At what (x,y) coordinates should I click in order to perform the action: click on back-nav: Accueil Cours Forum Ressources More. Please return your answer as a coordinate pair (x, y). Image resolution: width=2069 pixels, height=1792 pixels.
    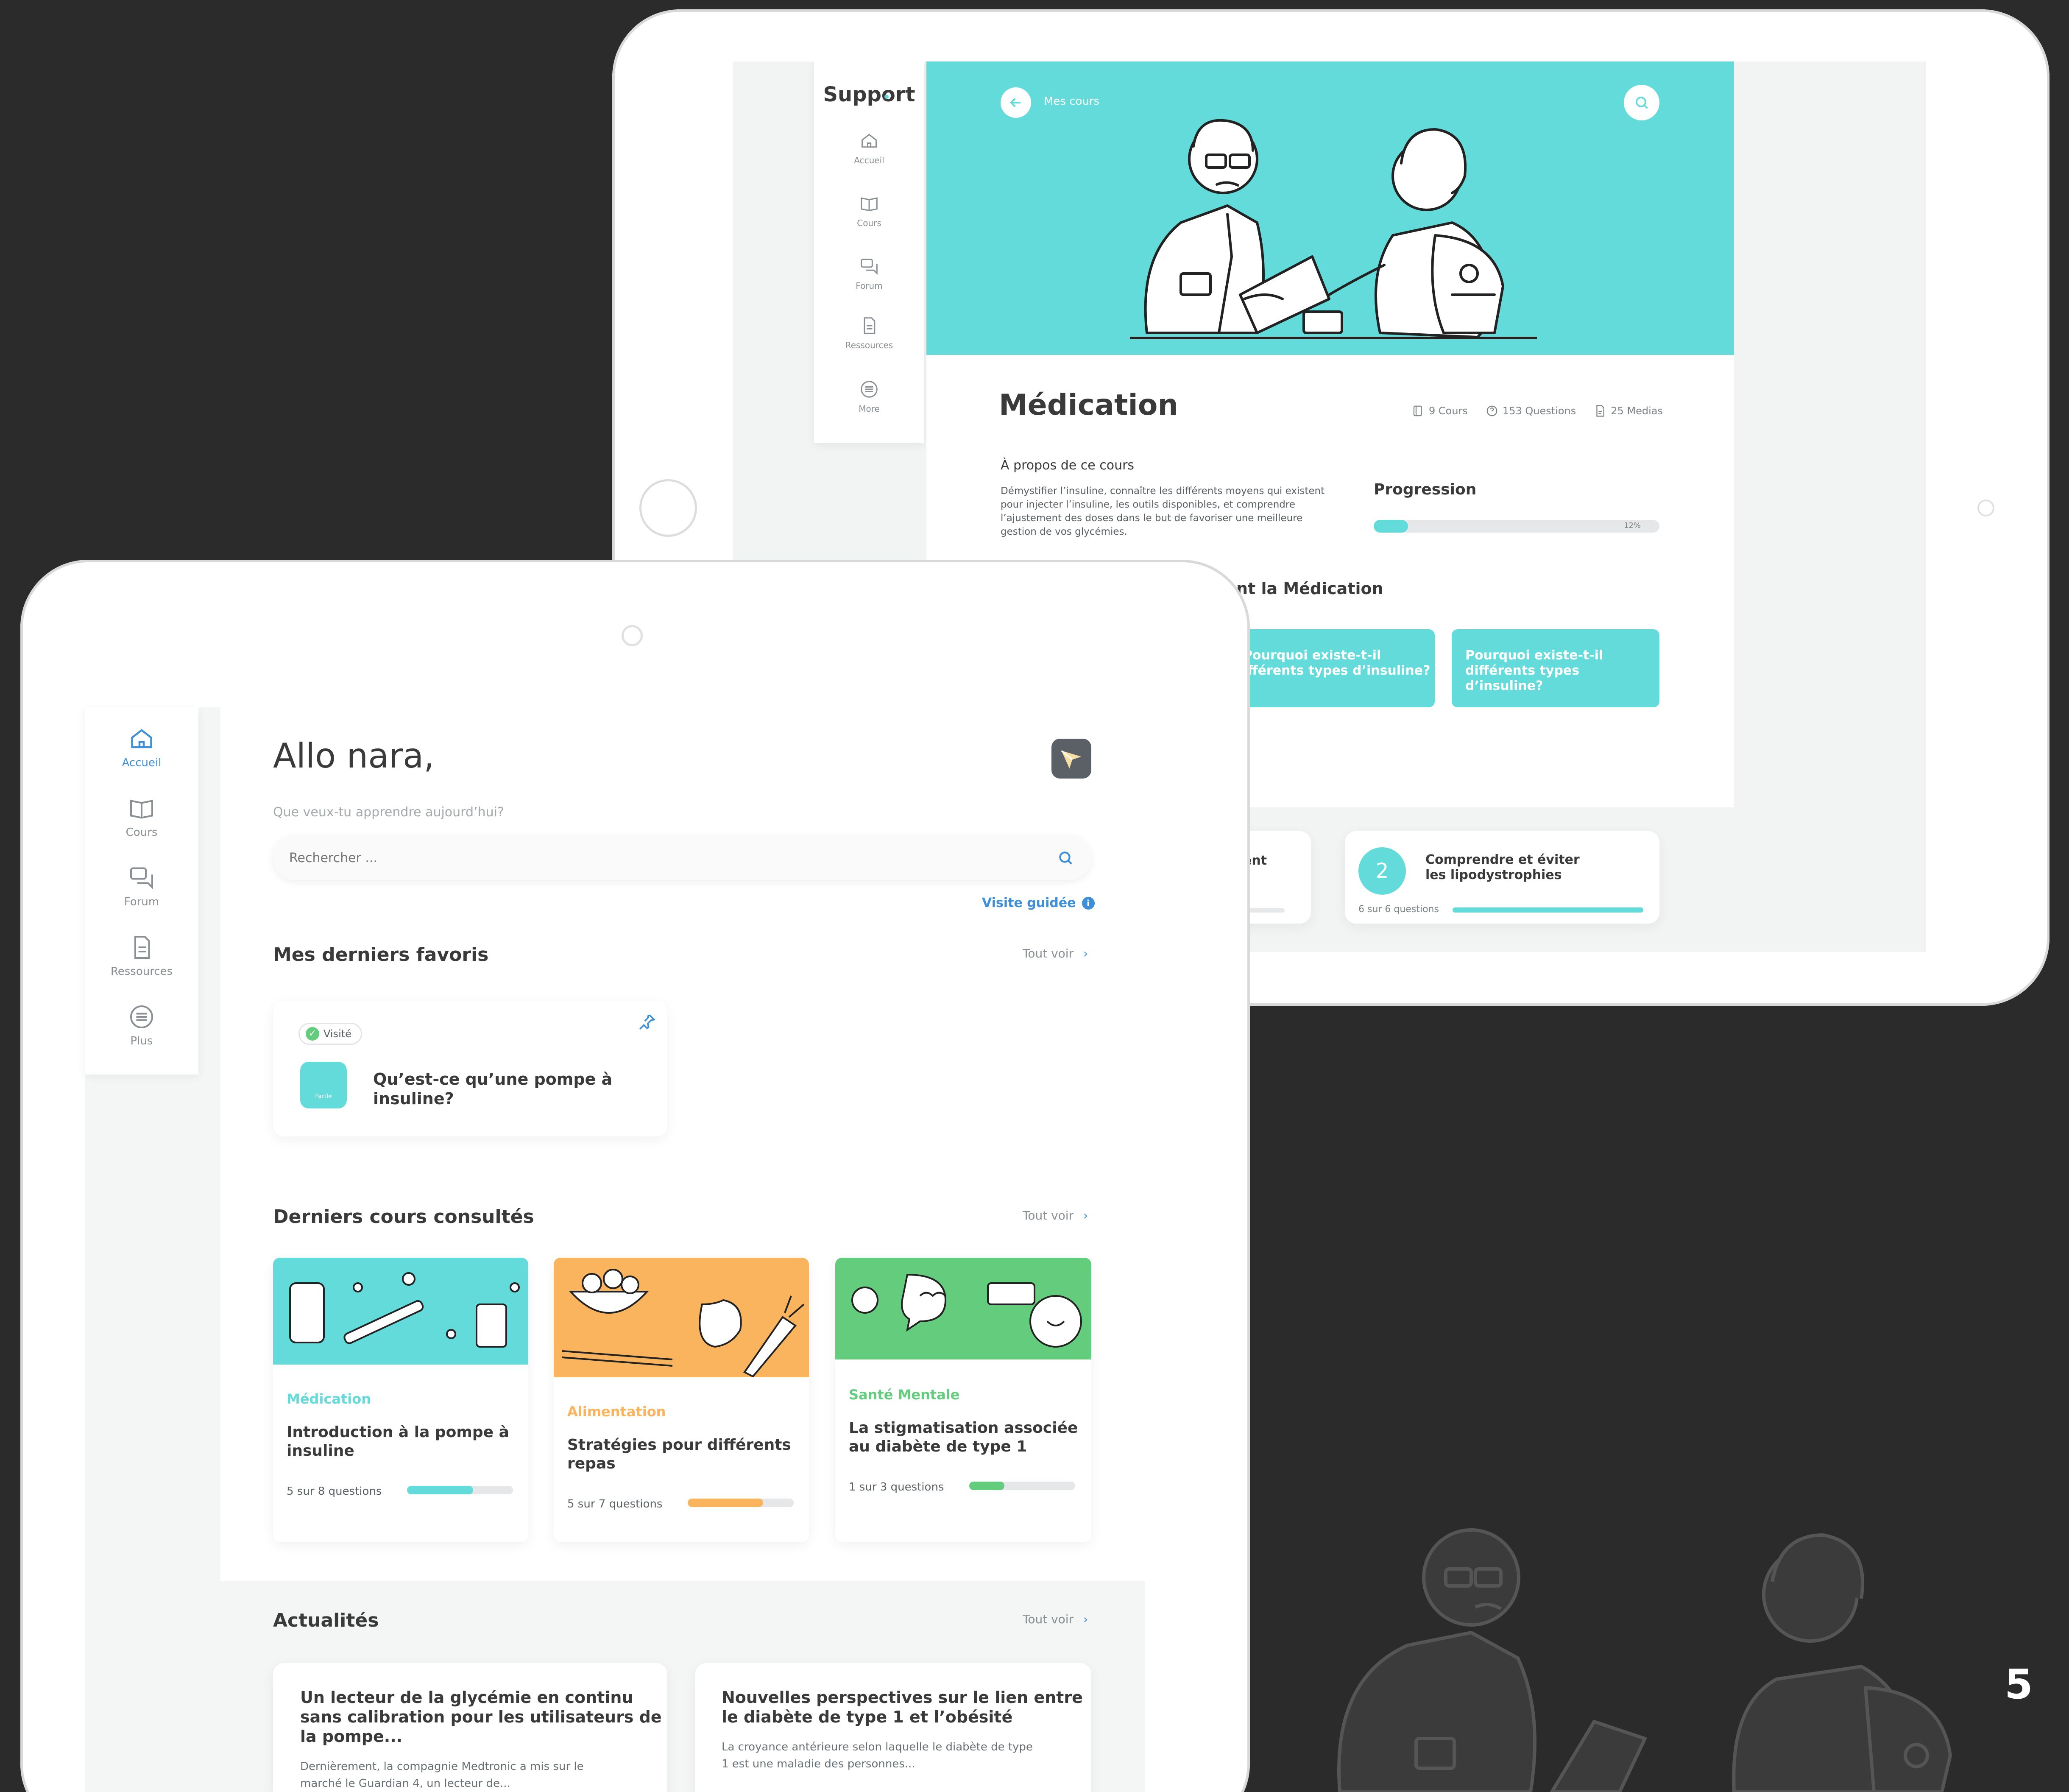
    Looking at the image, I should click on (869, 275).